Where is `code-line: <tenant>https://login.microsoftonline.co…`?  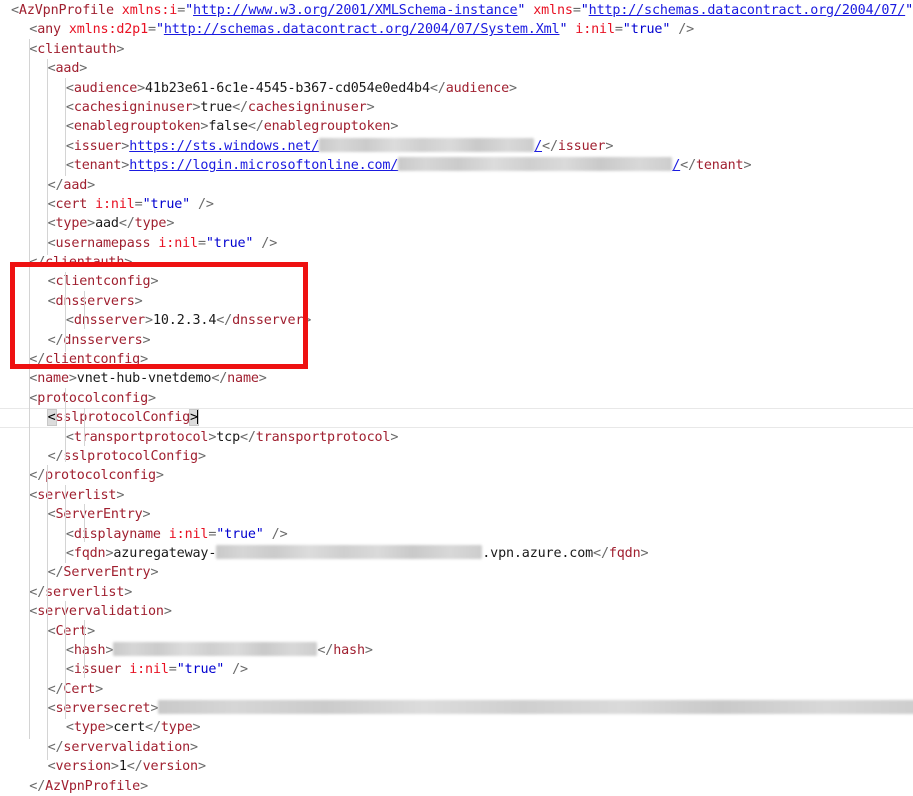 code-line: <tenant>https://login.microsoftonline.co… is located at coordinates (456, 165).